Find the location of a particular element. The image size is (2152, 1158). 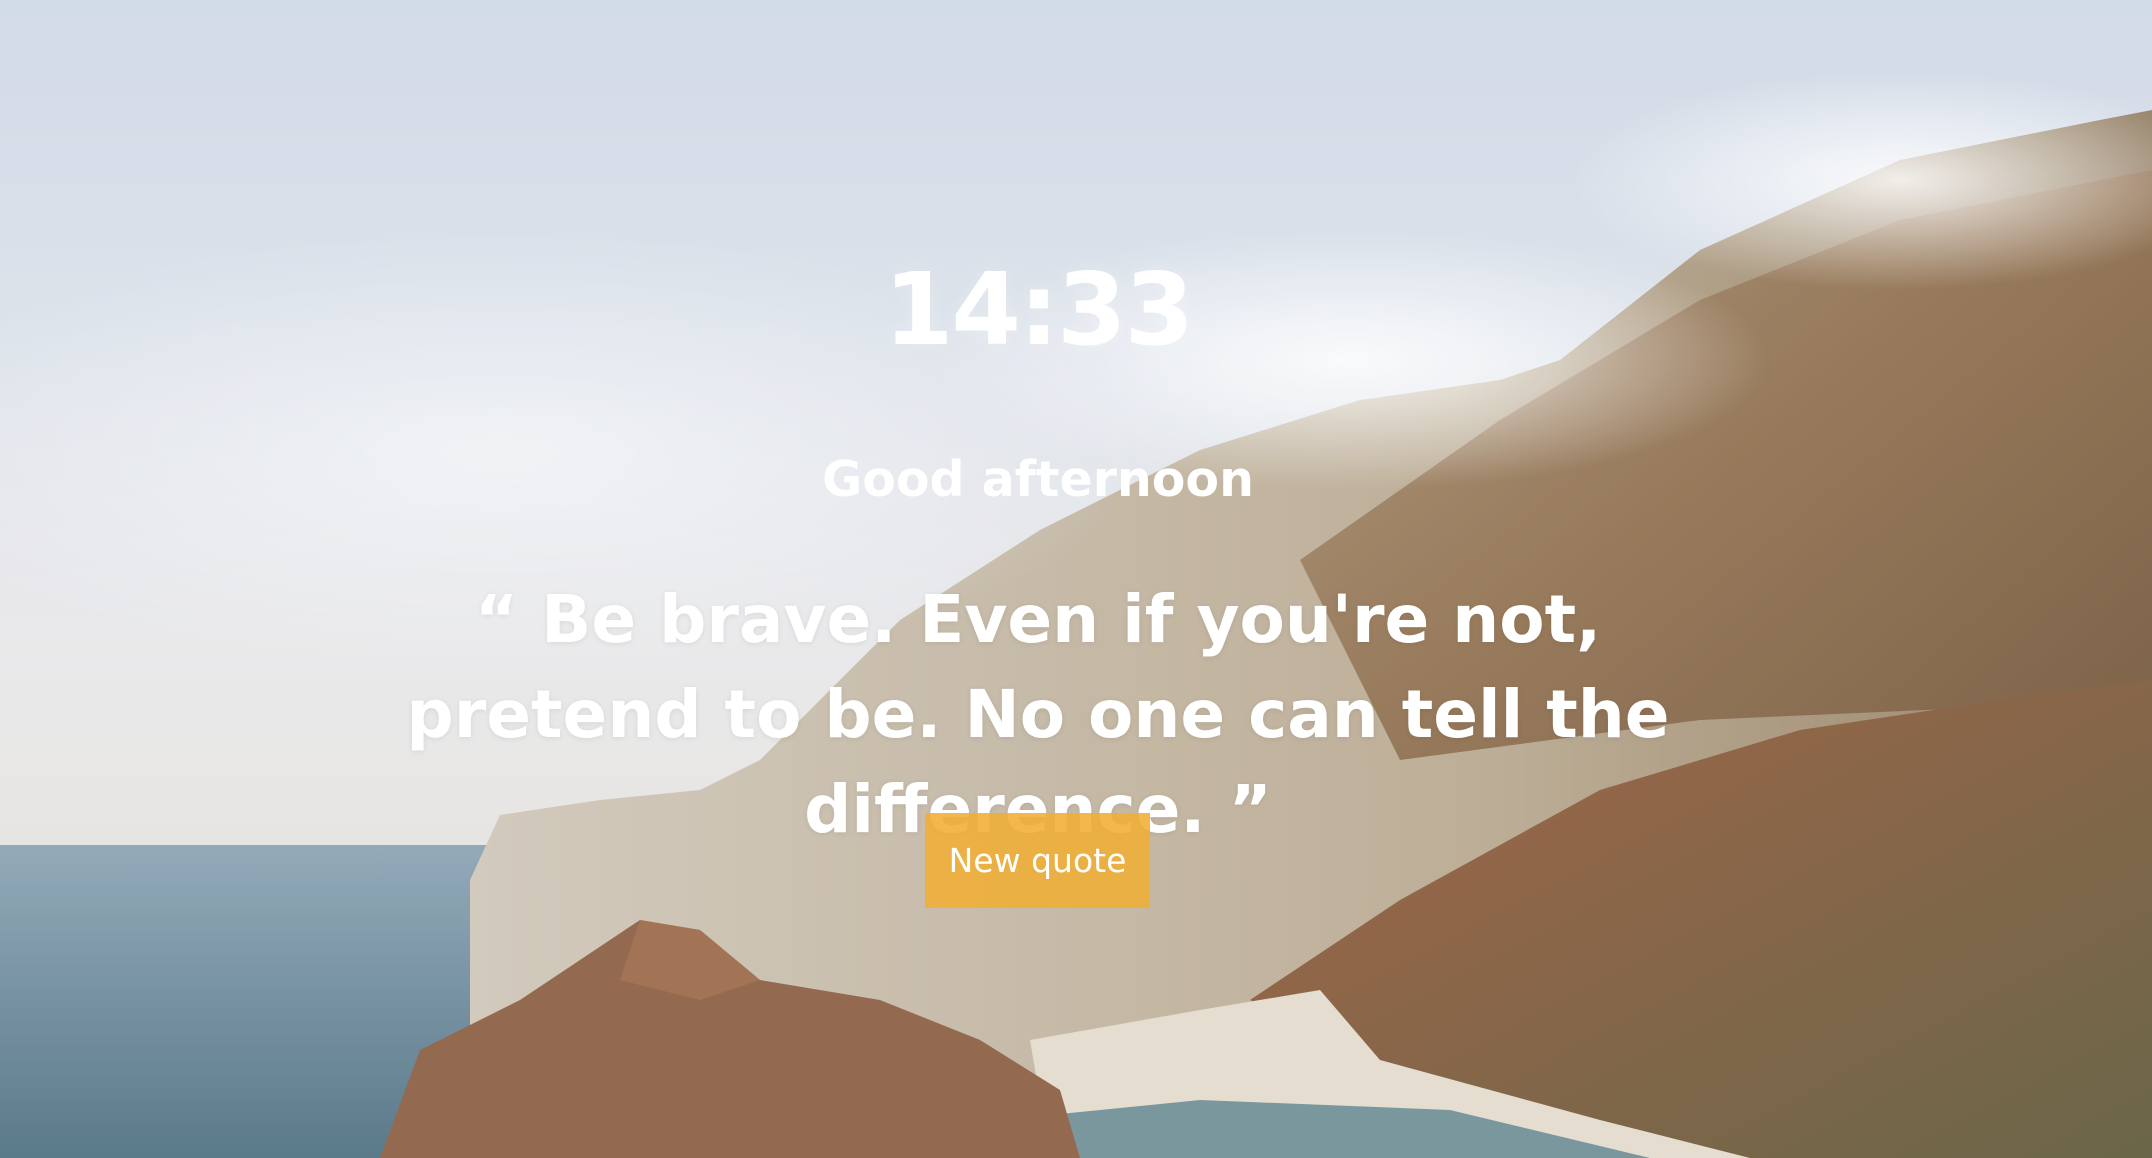

clock-time: 14:33 is located at coordinates (1038, 309).